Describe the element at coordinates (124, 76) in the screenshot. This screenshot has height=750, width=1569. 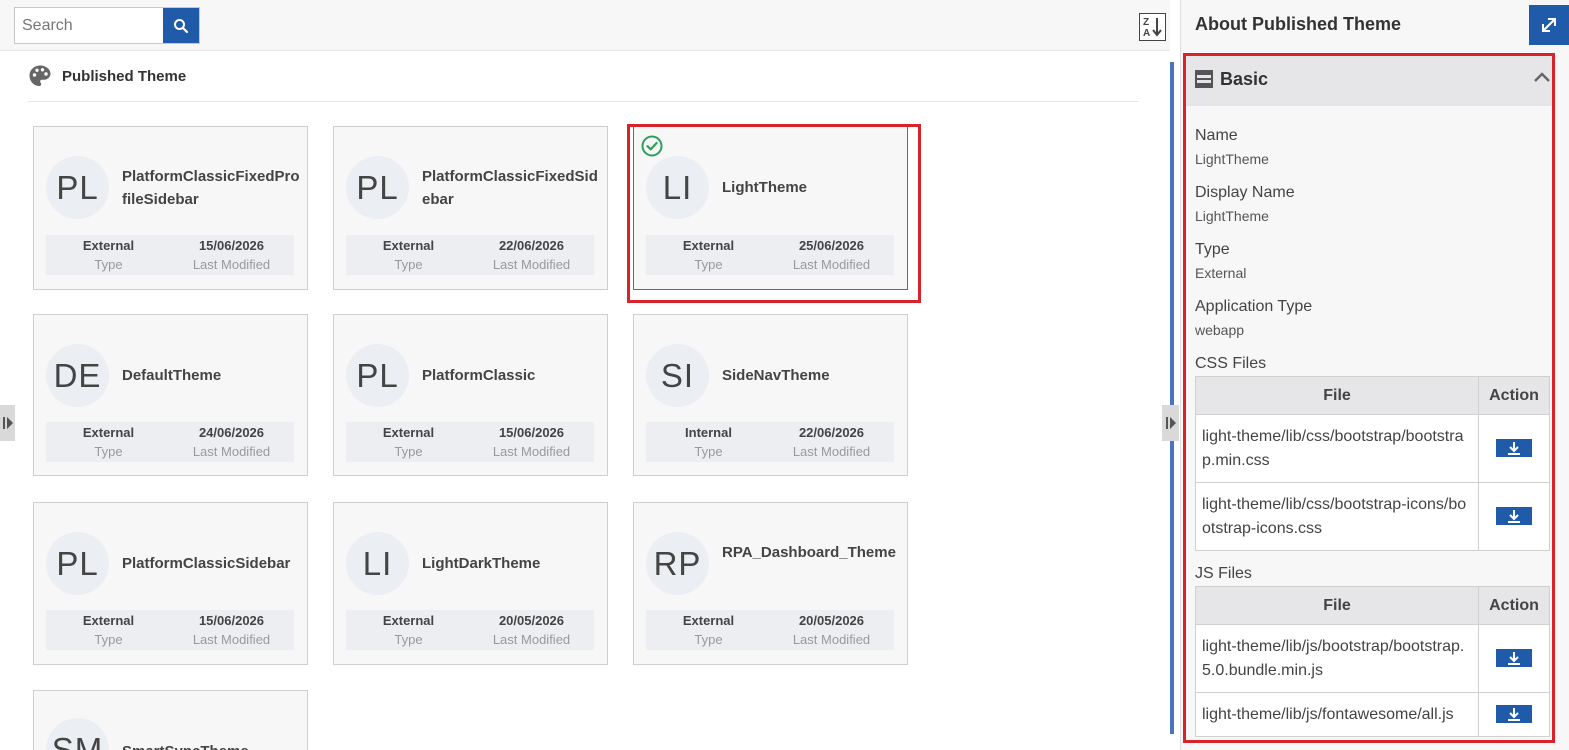
I see `section-title: Published Theme` at that location.